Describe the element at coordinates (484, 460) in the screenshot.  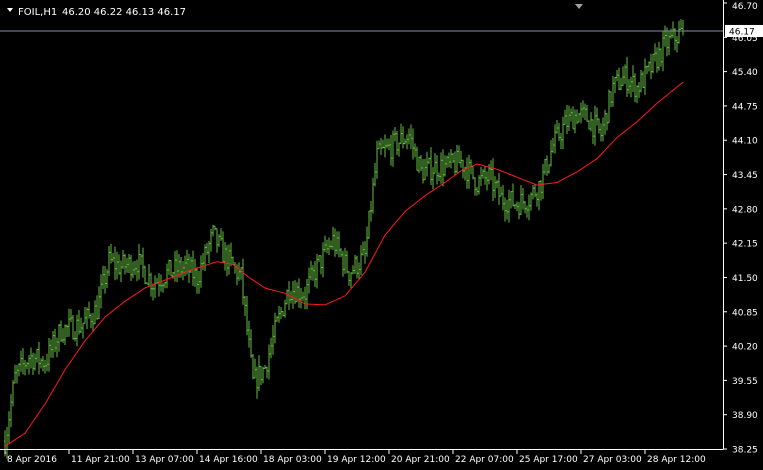
I see `x-tick-label: 22 Apr 07:00` at that location.